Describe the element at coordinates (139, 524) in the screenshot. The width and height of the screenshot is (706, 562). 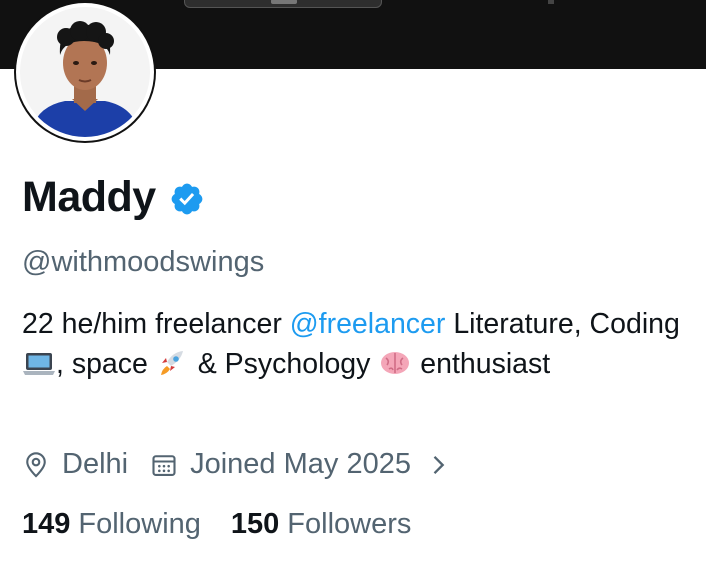
I see `following-label: Following` at that location.